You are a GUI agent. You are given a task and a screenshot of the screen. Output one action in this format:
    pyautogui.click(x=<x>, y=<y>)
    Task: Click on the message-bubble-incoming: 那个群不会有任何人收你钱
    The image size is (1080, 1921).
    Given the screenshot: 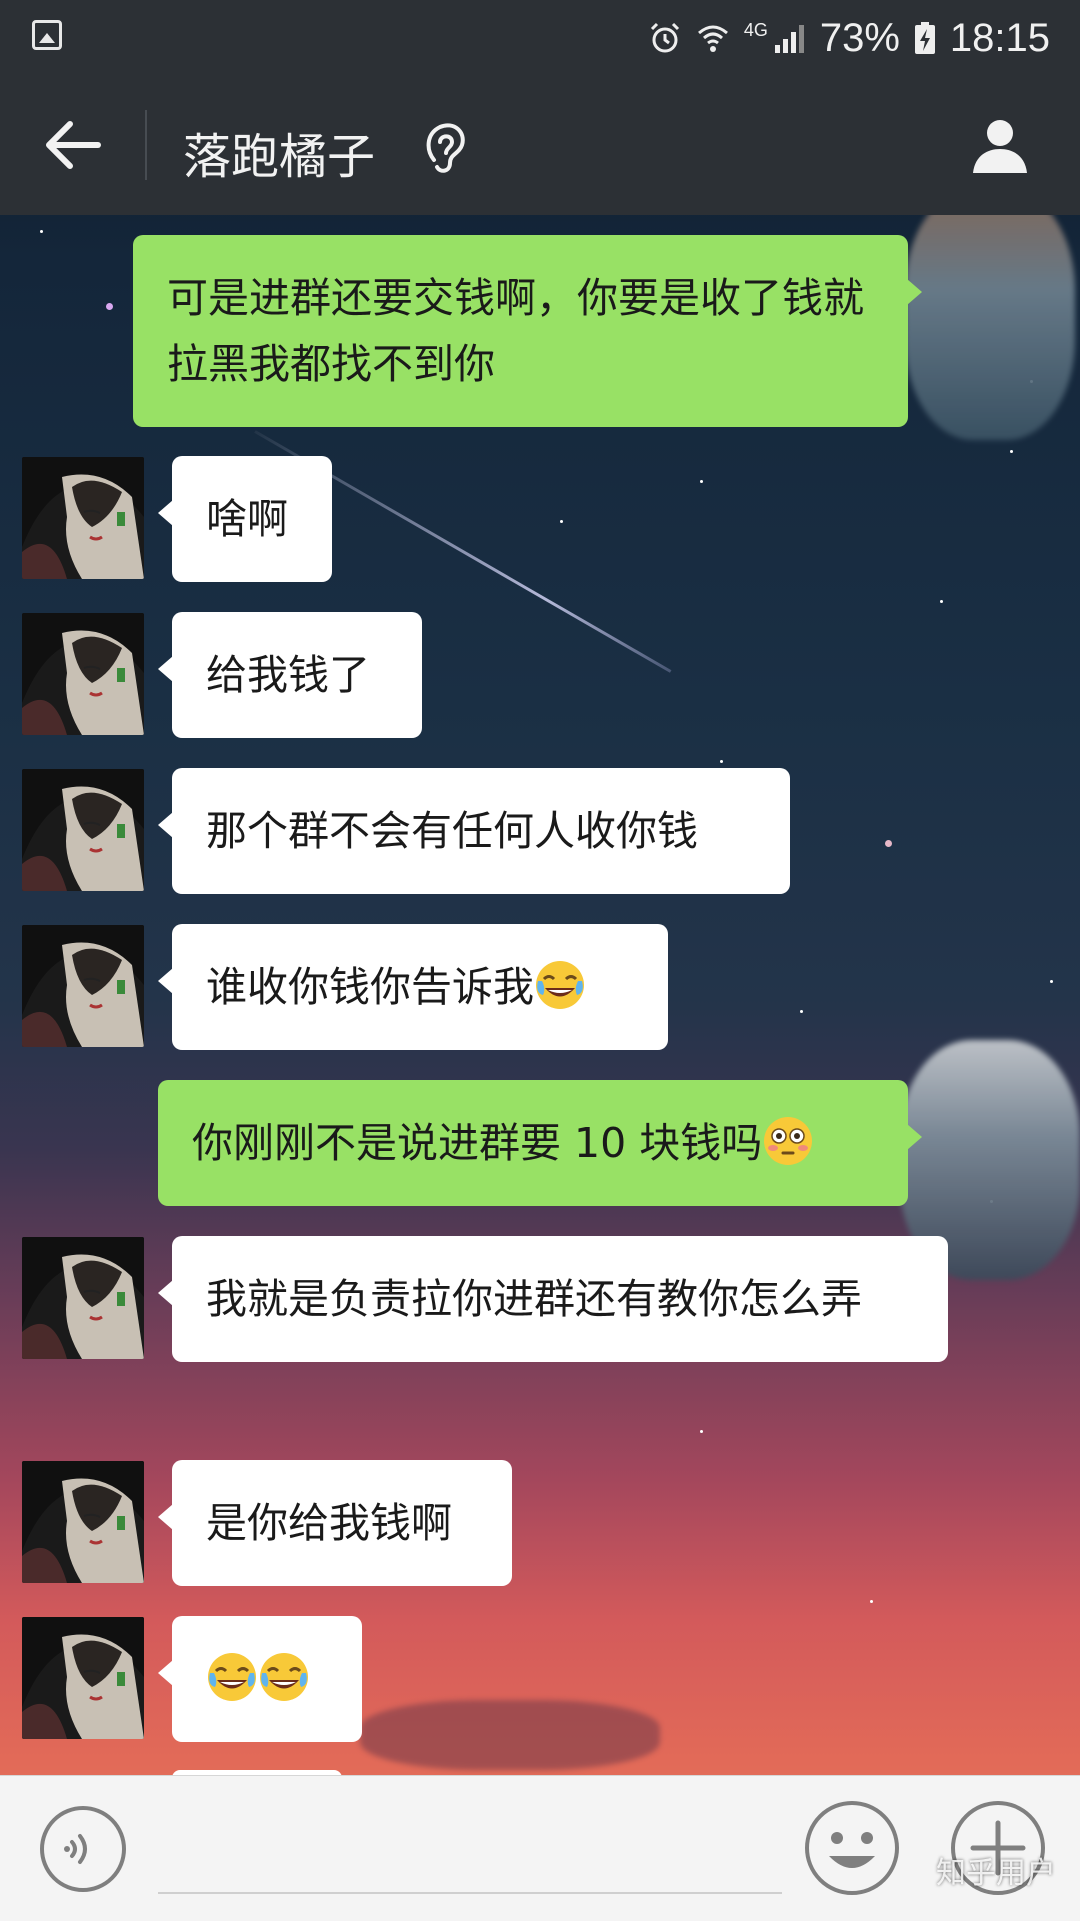 What is the action you would take?
    pyautogui.click(x=474, y=831)
    